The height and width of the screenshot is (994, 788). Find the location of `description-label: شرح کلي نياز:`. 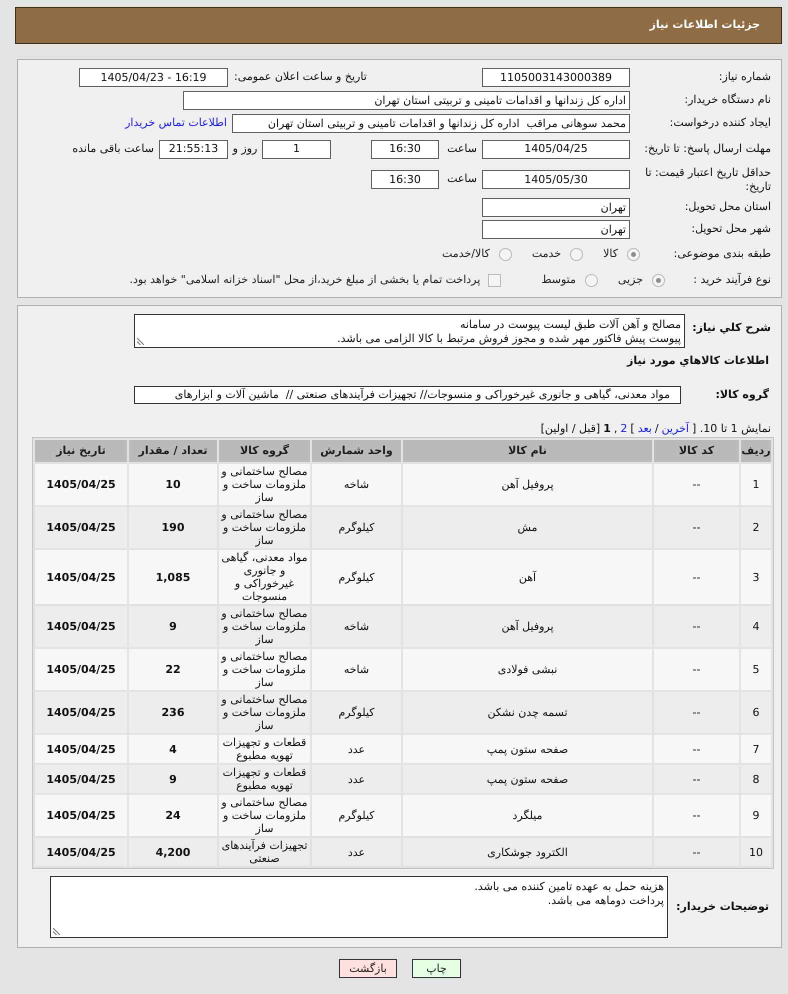

description-label: شرح کلي نياز: is located at coordinates (731, 328).